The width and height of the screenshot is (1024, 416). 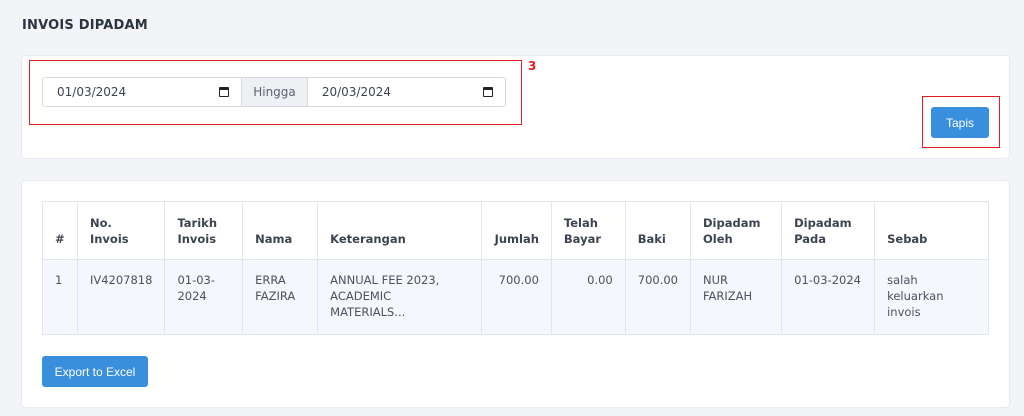 What do you see at coordinates (961, 122) in the screenshot?
I see `annotation-box-filter-button` at bounding box center [961, 122].